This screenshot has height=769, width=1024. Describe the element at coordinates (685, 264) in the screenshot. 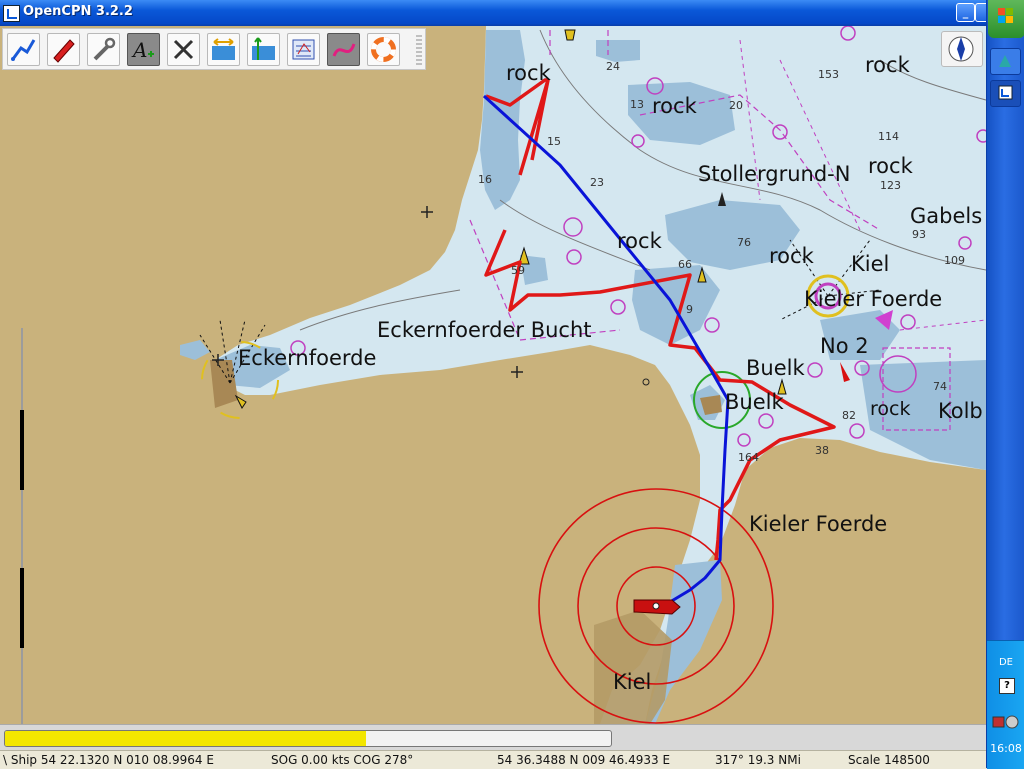

I see `depth-sounding: 66` at that location.